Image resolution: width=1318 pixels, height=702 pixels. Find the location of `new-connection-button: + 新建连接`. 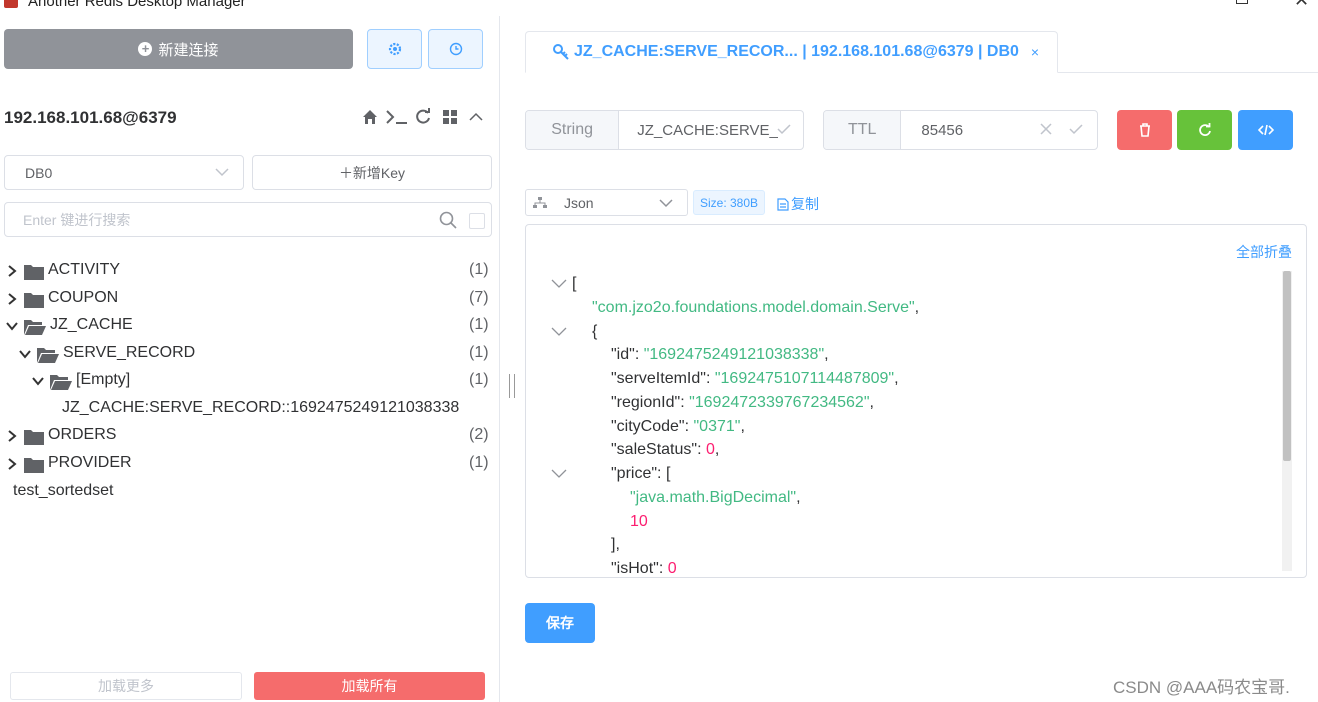

new-connection-button: + 新建连接 is located at coordinates (178, 49).